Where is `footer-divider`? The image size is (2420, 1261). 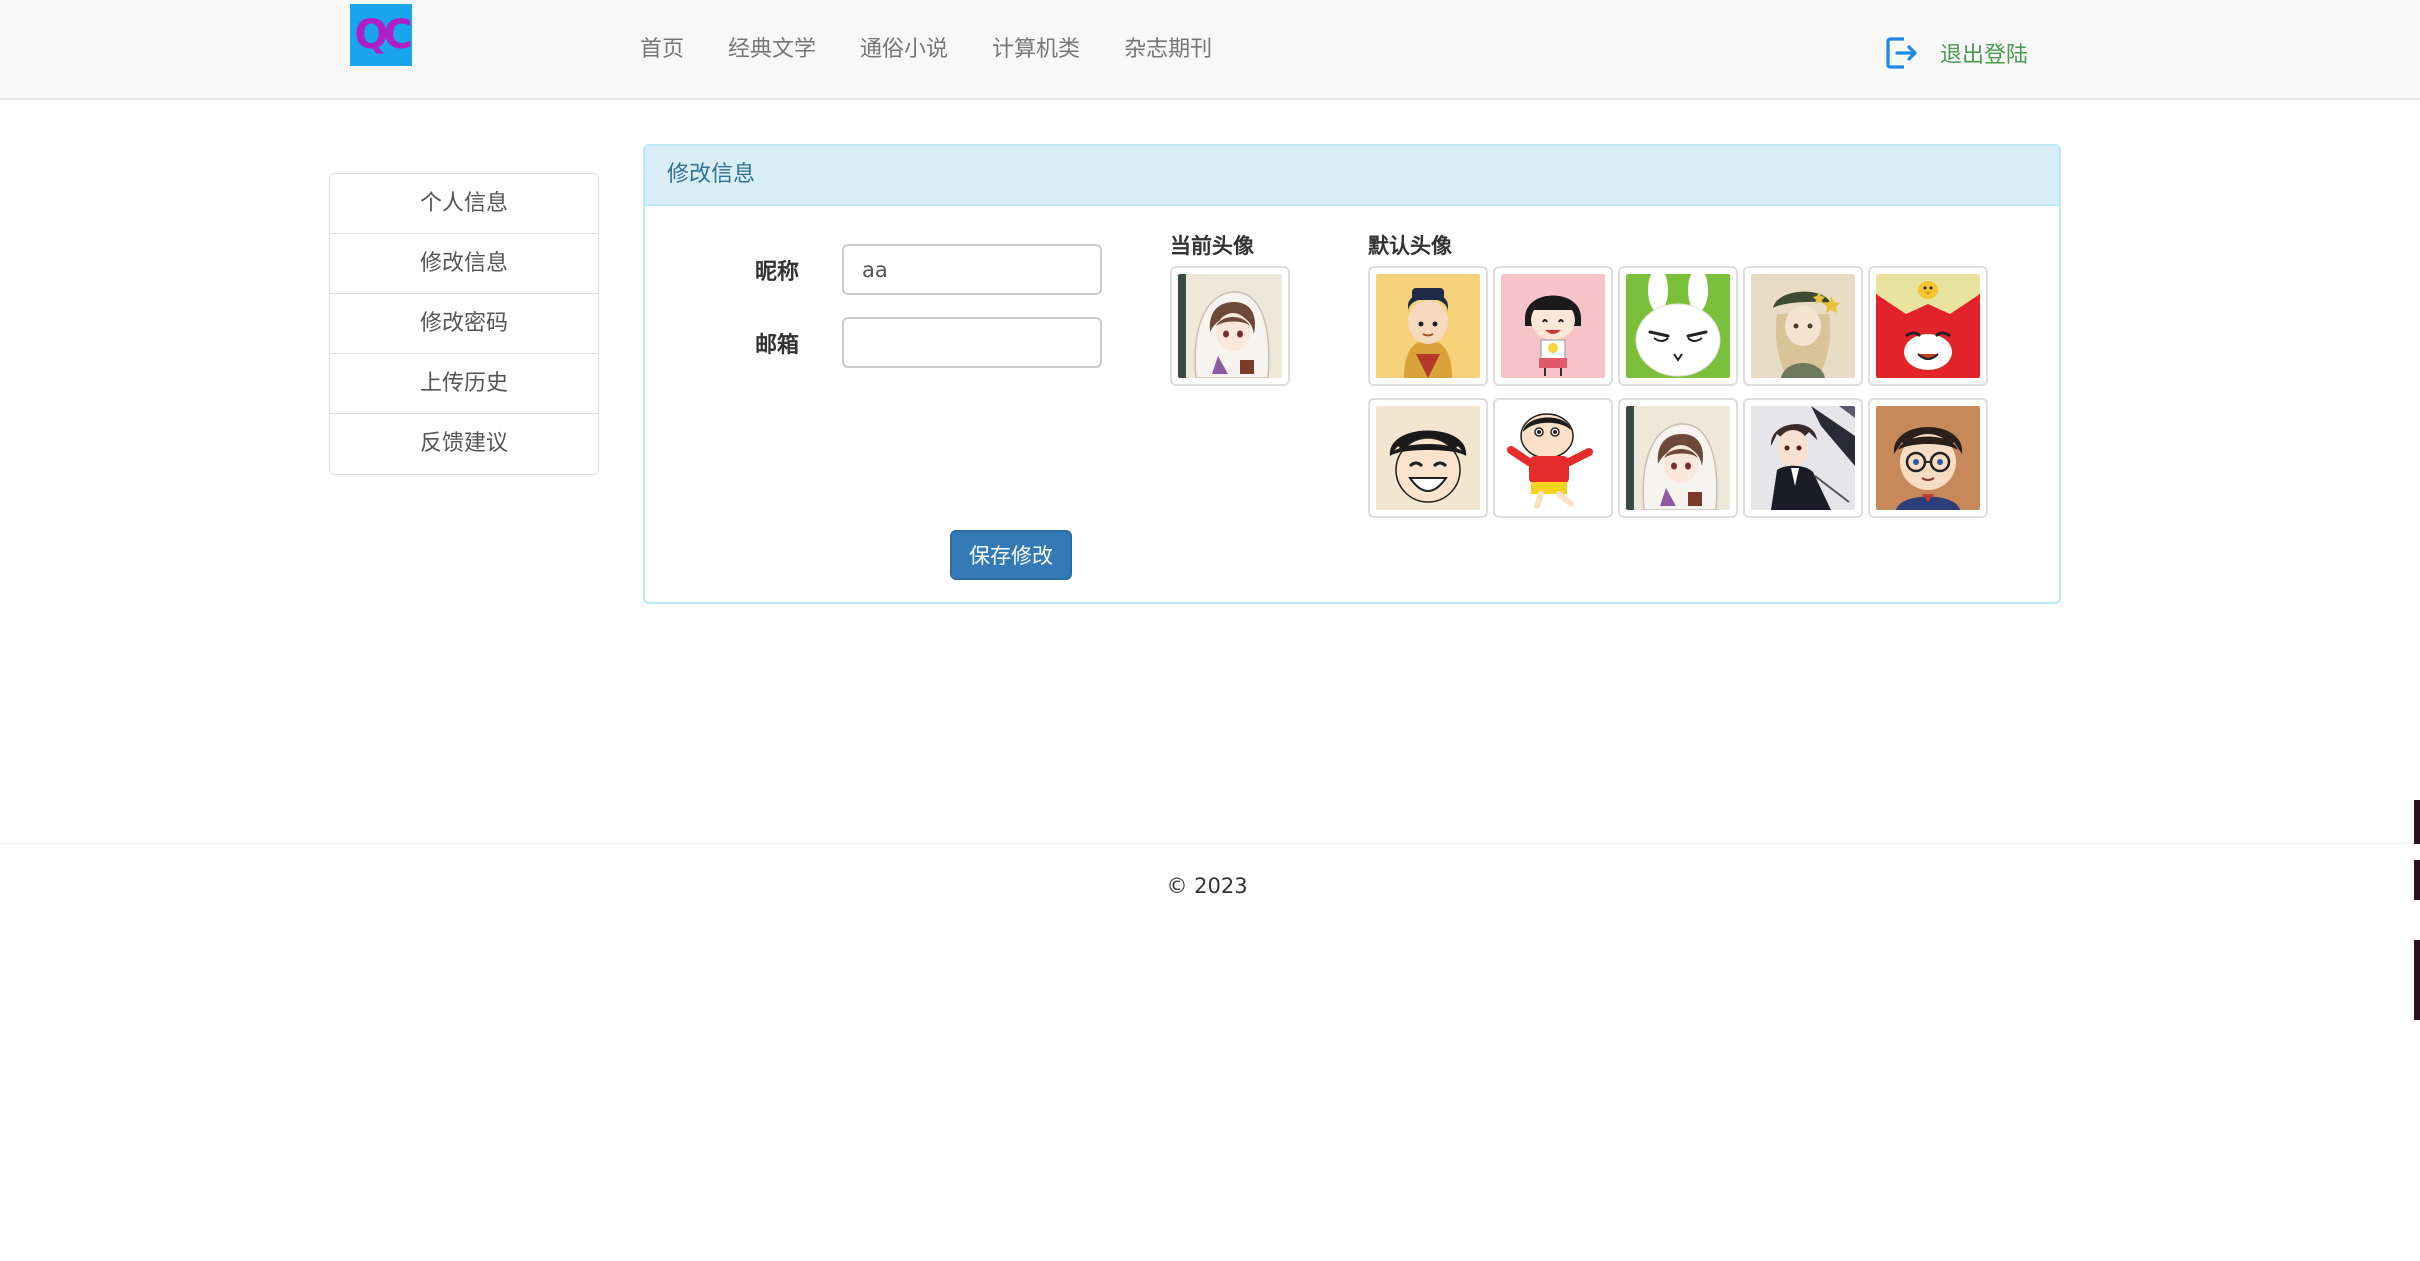
footer-divider is located at coordinates (1210, 843).